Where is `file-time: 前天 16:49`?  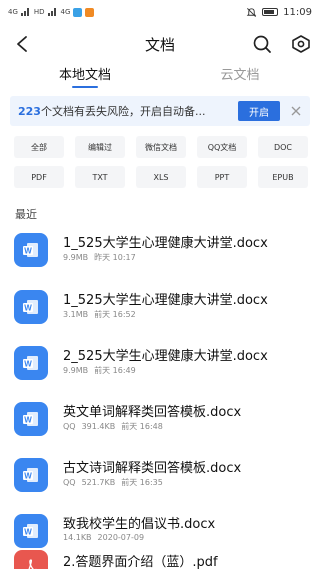
file-time: 前天 16:49 is located at coordinates (115, 370).